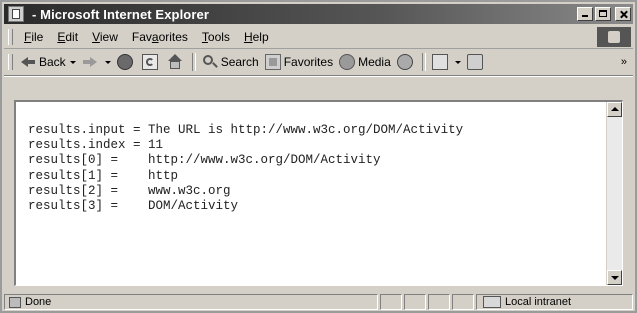 Image resolution: width=637 pixels, height=313 pixels. What do you see at coordinates (28, 62) in the screenshot?
I see `back-arrow-icon` at bounding box center [28, 62].